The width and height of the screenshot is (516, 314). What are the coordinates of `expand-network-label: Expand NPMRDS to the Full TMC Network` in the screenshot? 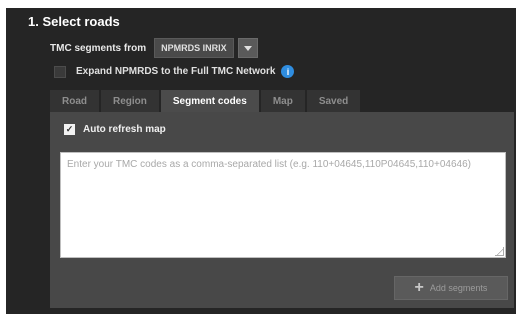 It's located at (176, 71).